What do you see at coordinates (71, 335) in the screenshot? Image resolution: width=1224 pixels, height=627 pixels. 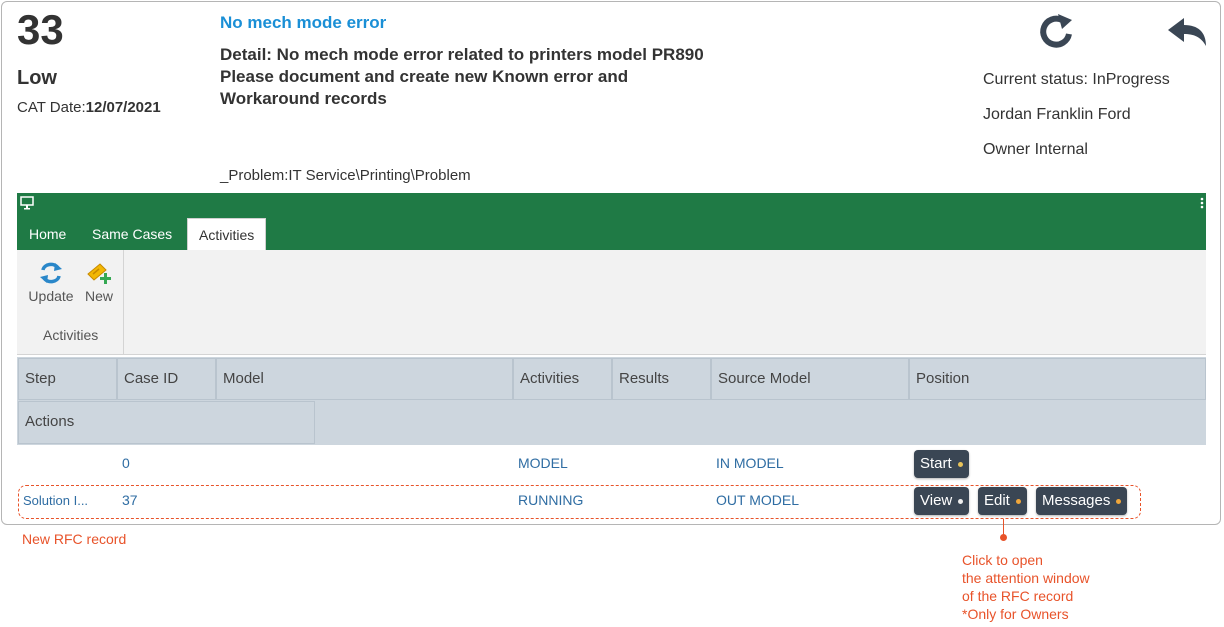 I see `ribbon-group-label: Activities` at bounding box center [71, 335].